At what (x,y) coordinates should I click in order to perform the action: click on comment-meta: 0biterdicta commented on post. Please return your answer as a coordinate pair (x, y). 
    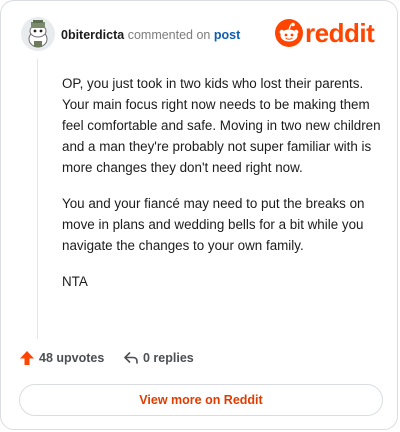
    Looking at the image, I should click on (150, 35).